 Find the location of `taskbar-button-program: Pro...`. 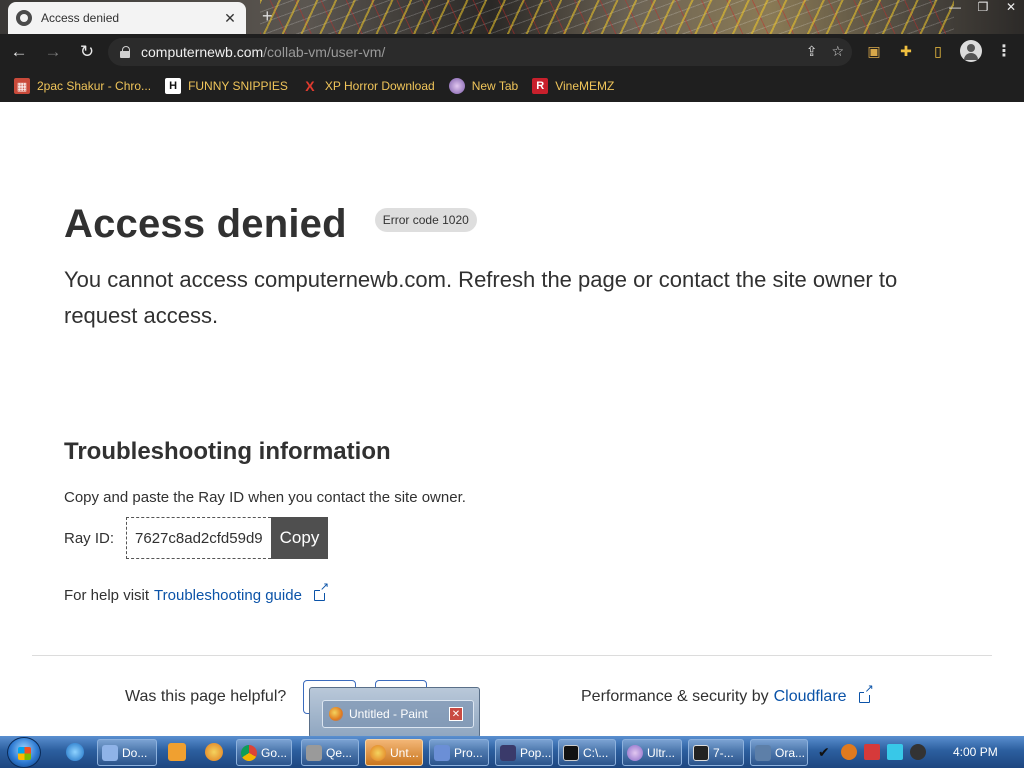

taskbar-button-program: Pro... is located at coordinates (459, 752).